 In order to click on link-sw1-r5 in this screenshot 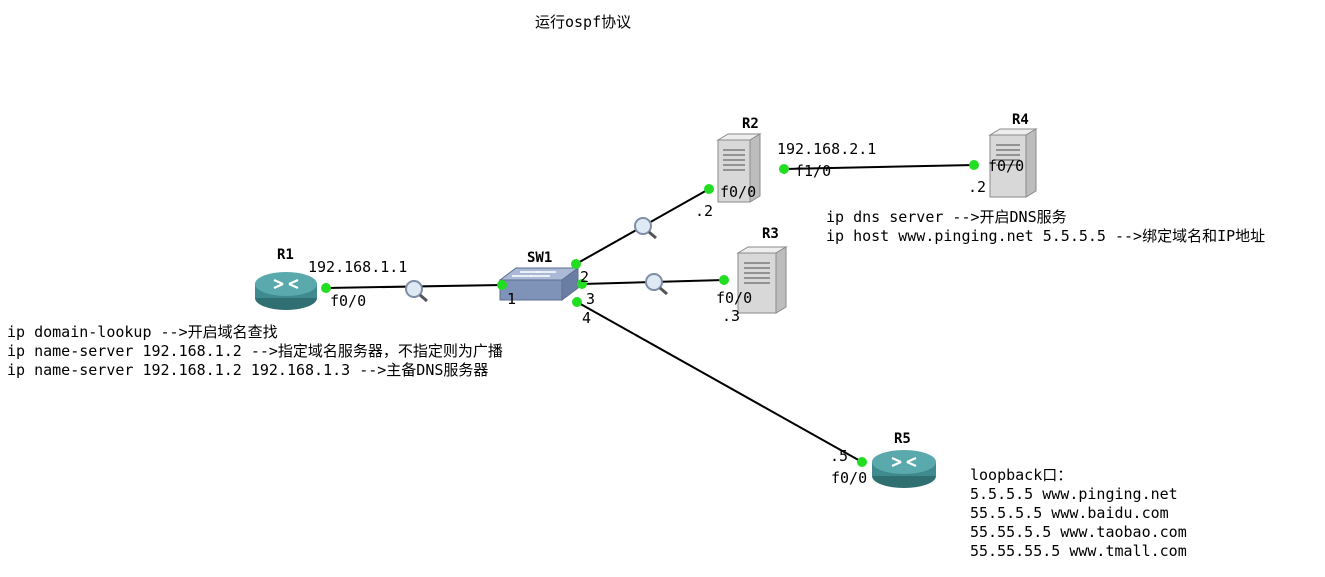, I will do `click(719, 382)`.